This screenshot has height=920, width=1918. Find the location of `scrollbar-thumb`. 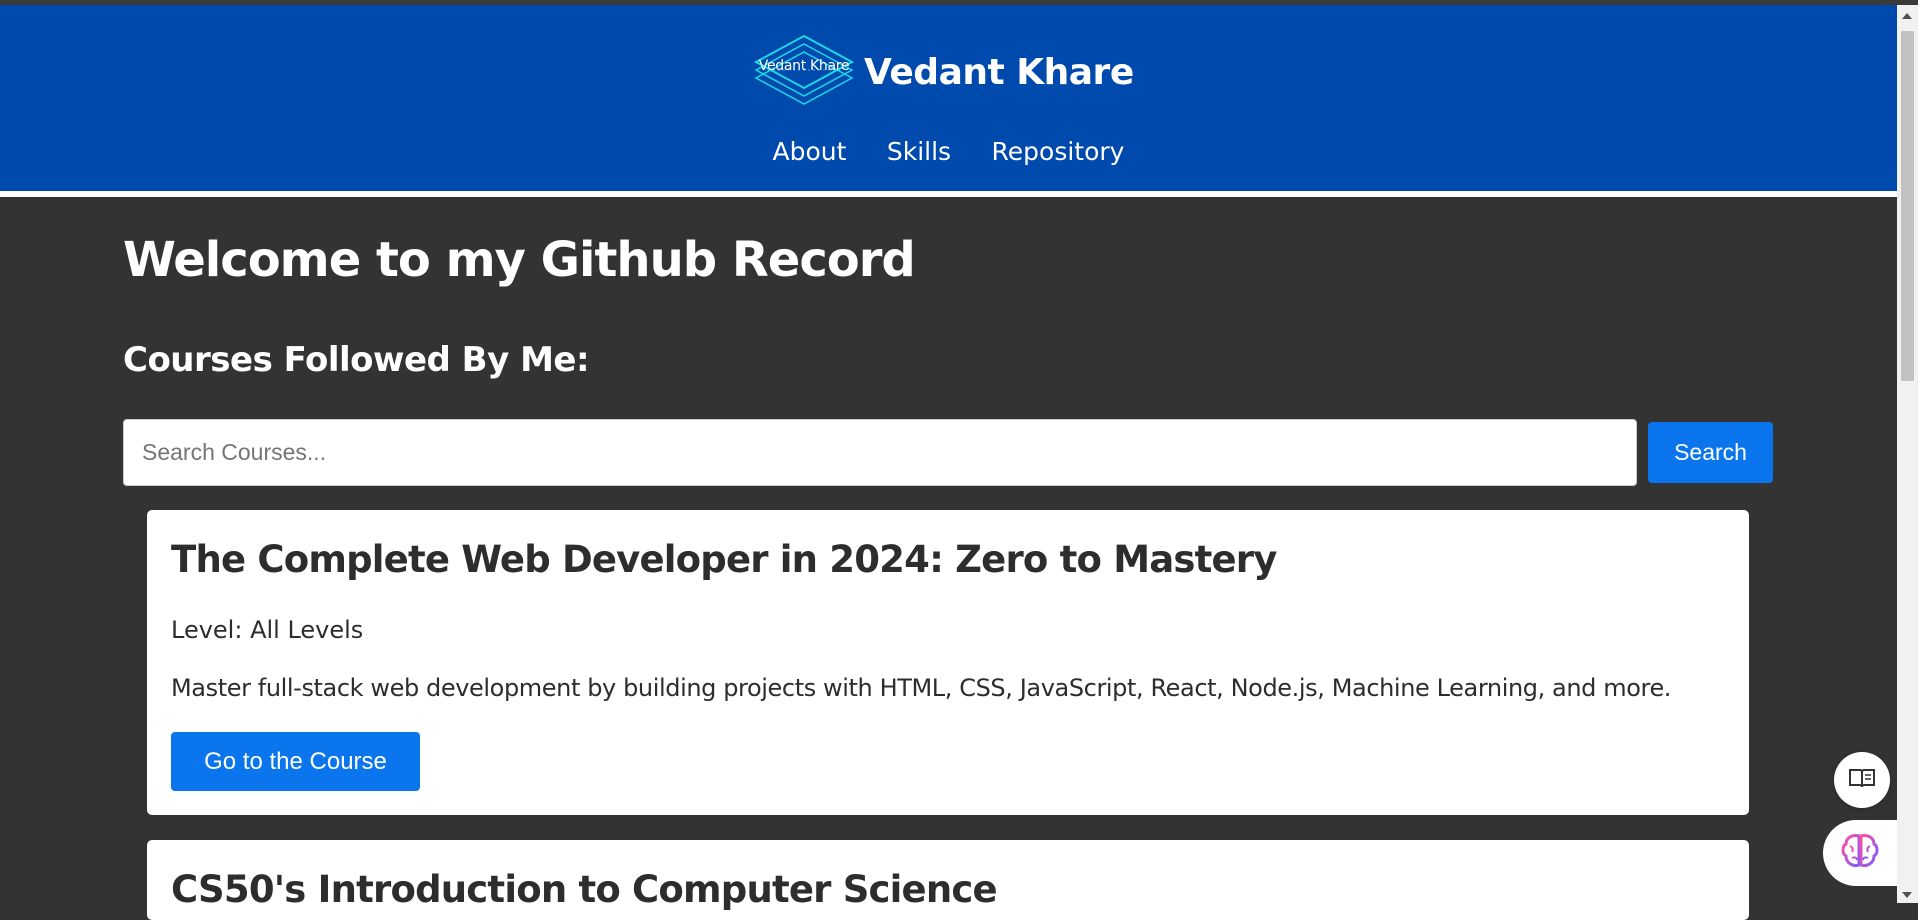

scrollbar-thumb is located at coordinates (1907, 206).